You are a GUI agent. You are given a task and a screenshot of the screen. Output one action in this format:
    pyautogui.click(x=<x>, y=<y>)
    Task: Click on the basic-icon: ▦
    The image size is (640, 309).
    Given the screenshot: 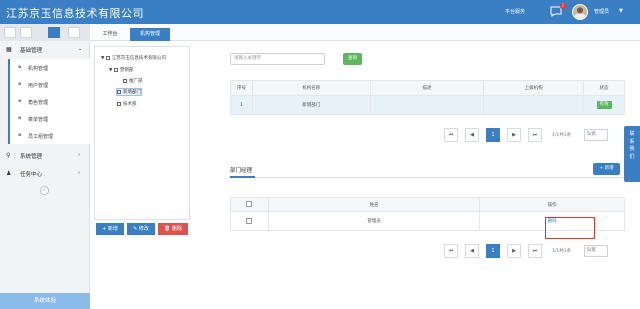 What is the action you would take?
    pyautogui.click(x=9, y=49)
    